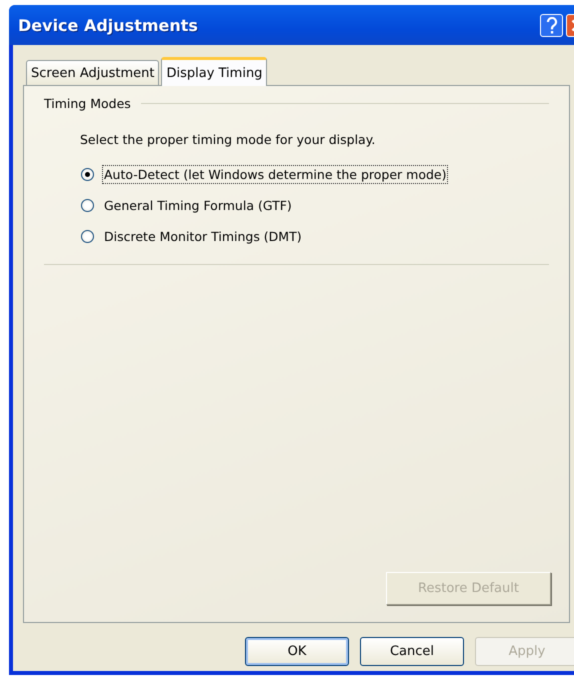 The image size is (574, 679). Describe the element at coordinates (87, 103) in the screenshot. I see `group-title: Timing Modes` at that location.